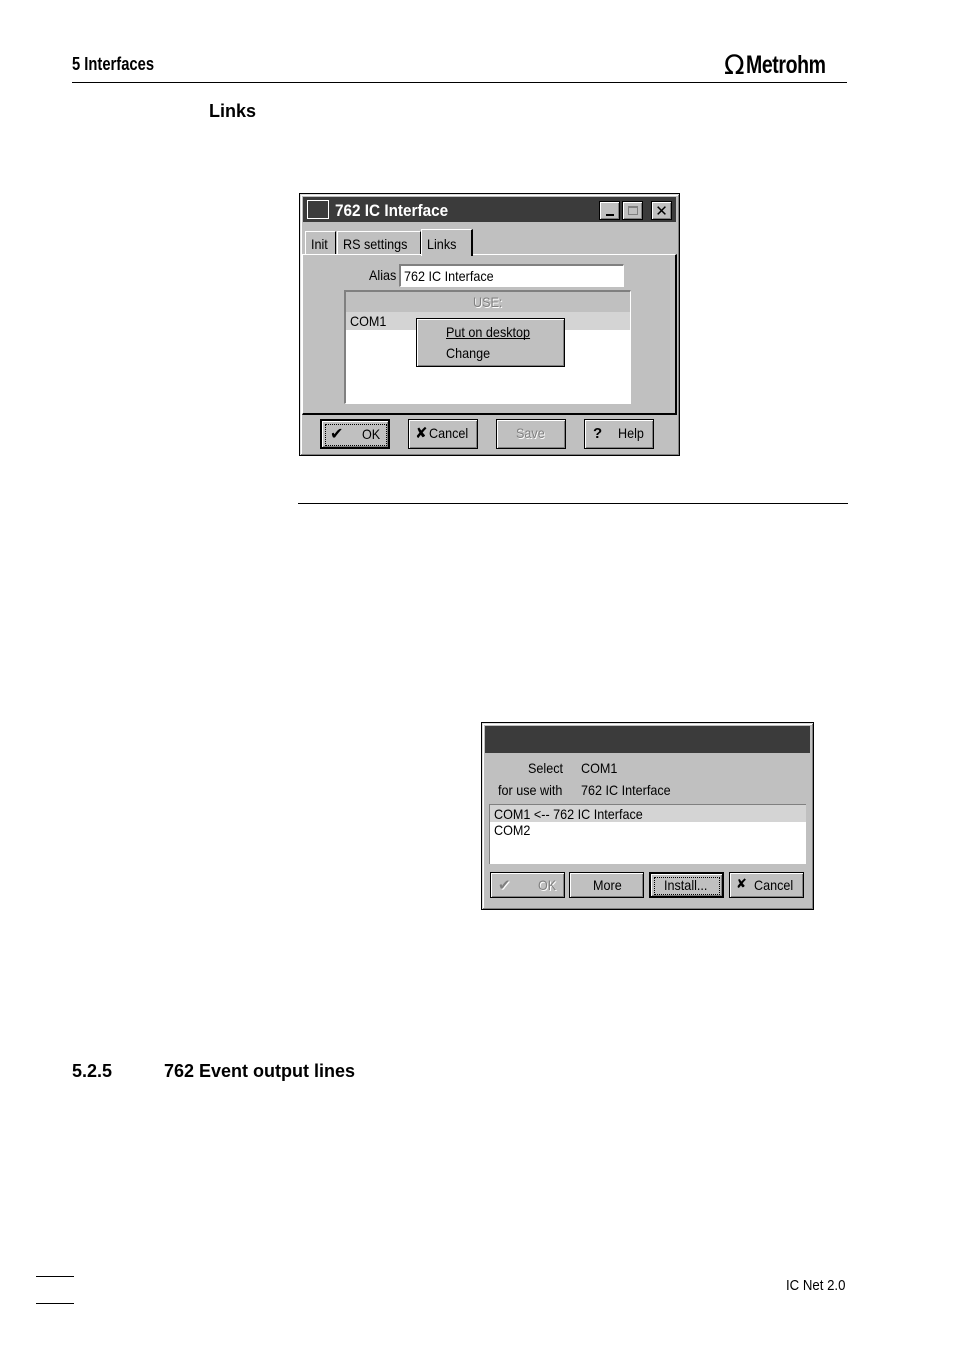 The height and width of the screenshot is (1351, 954). What do you see at coordinates (368, 321) in the screenshot?
I see `list-row-label: COM1` at bounding box center [368, 321].